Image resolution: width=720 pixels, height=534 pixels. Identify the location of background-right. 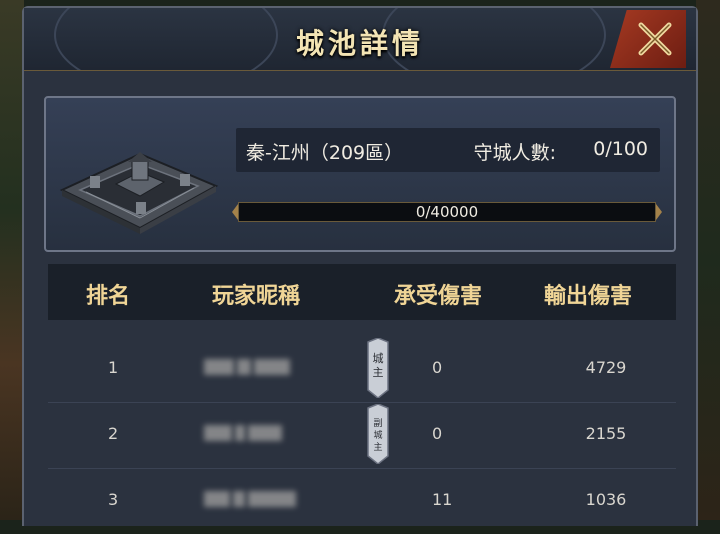
(708, 260).